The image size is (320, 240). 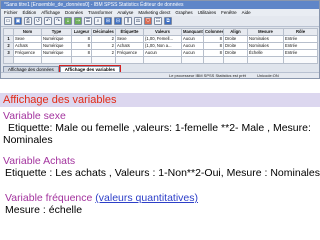 What do you see at coordinates (56, 32) in the screenshot?
I see `column-header: Type` at bounding box center [56, 32].